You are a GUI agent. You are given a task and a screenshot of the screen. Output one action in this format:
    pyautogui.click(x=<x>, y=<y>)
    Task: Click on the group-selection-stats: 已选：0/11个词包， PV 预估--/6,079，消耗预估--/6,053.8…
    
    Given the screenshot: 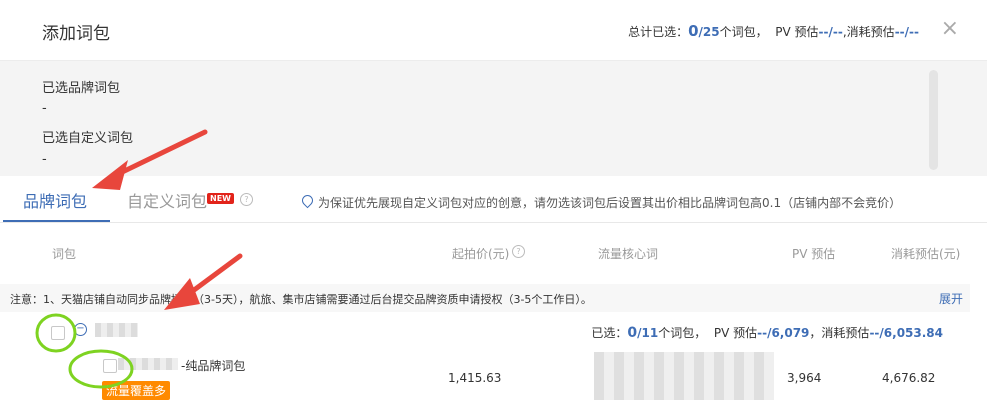 What is the action you would take?
    pyautogui.click(x=767, y=332)
    